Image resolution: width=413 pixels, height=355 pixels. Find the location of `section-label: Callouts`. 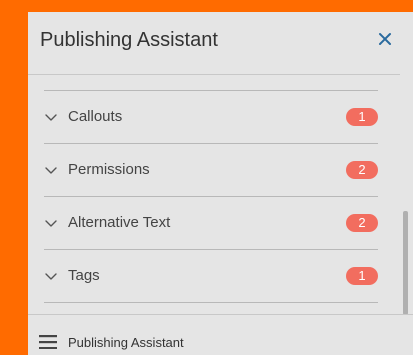

section-label: Callouts is located at coordinates (95, 116).